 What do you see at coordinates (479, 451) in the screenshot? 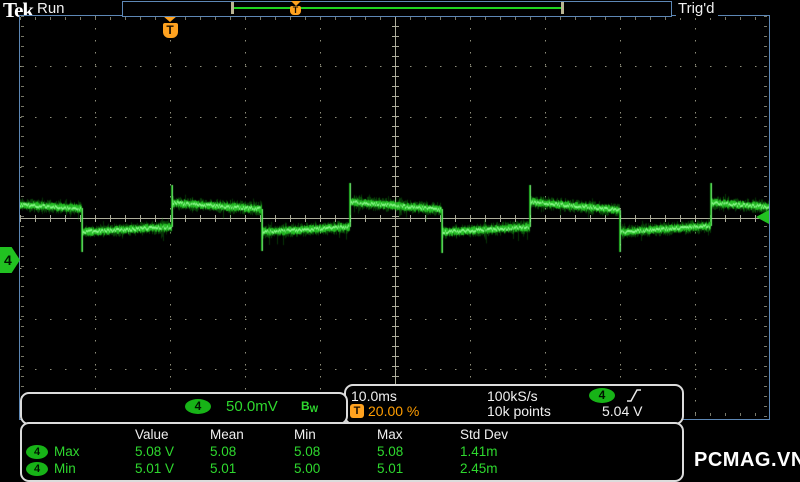
I see `measurement-stddev: 1.41m` at bounding box center [479, 451].